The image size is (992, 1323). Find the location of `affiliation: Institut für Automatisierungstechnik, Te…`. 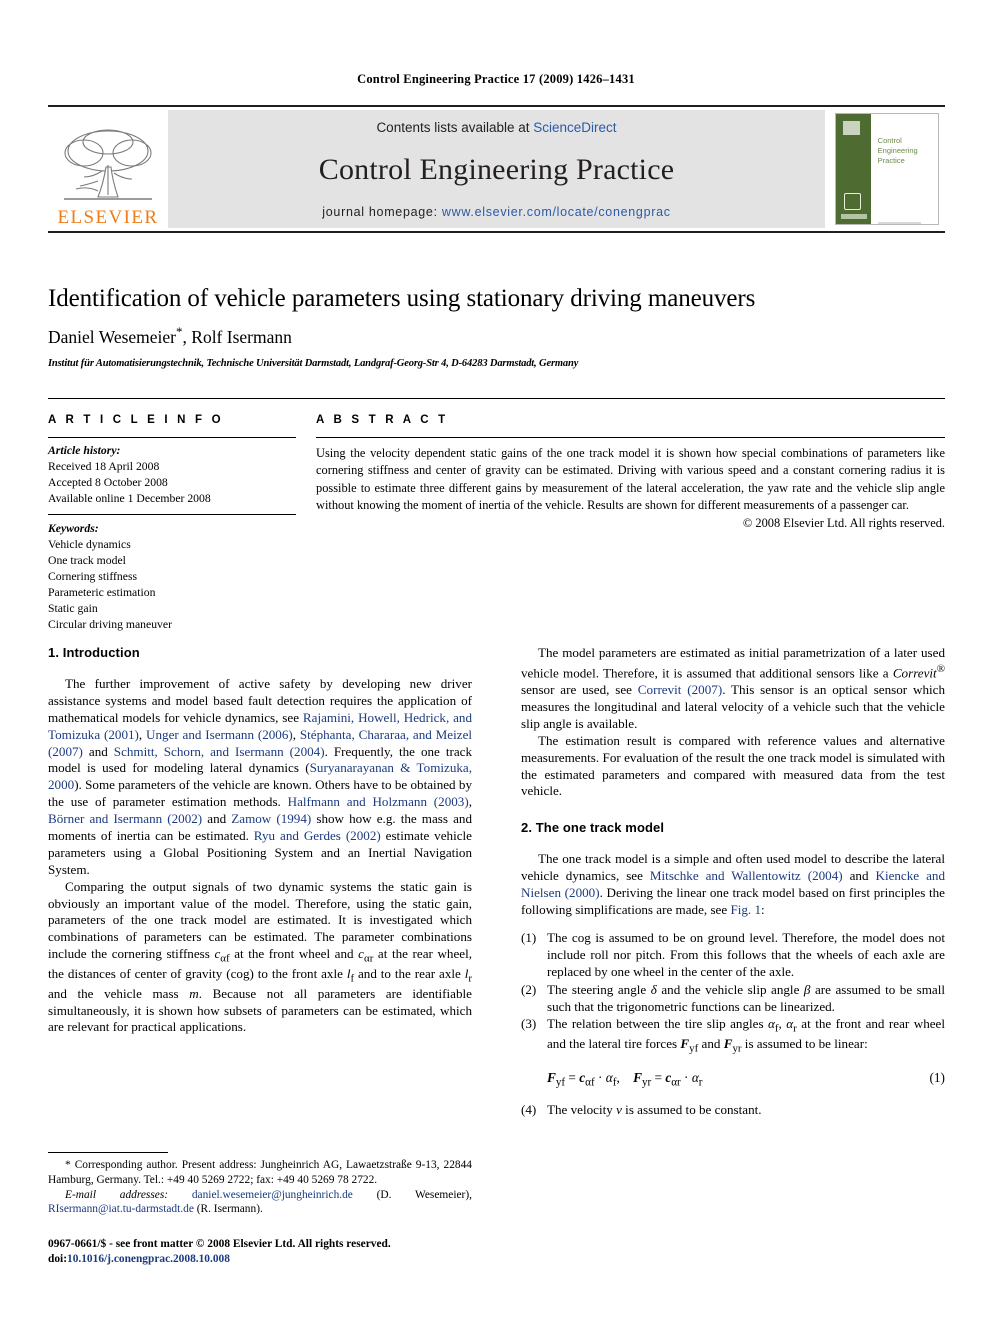

affiliation: Institut für Automatisierungstechnik, Te… is located at coordinates (313, 363).